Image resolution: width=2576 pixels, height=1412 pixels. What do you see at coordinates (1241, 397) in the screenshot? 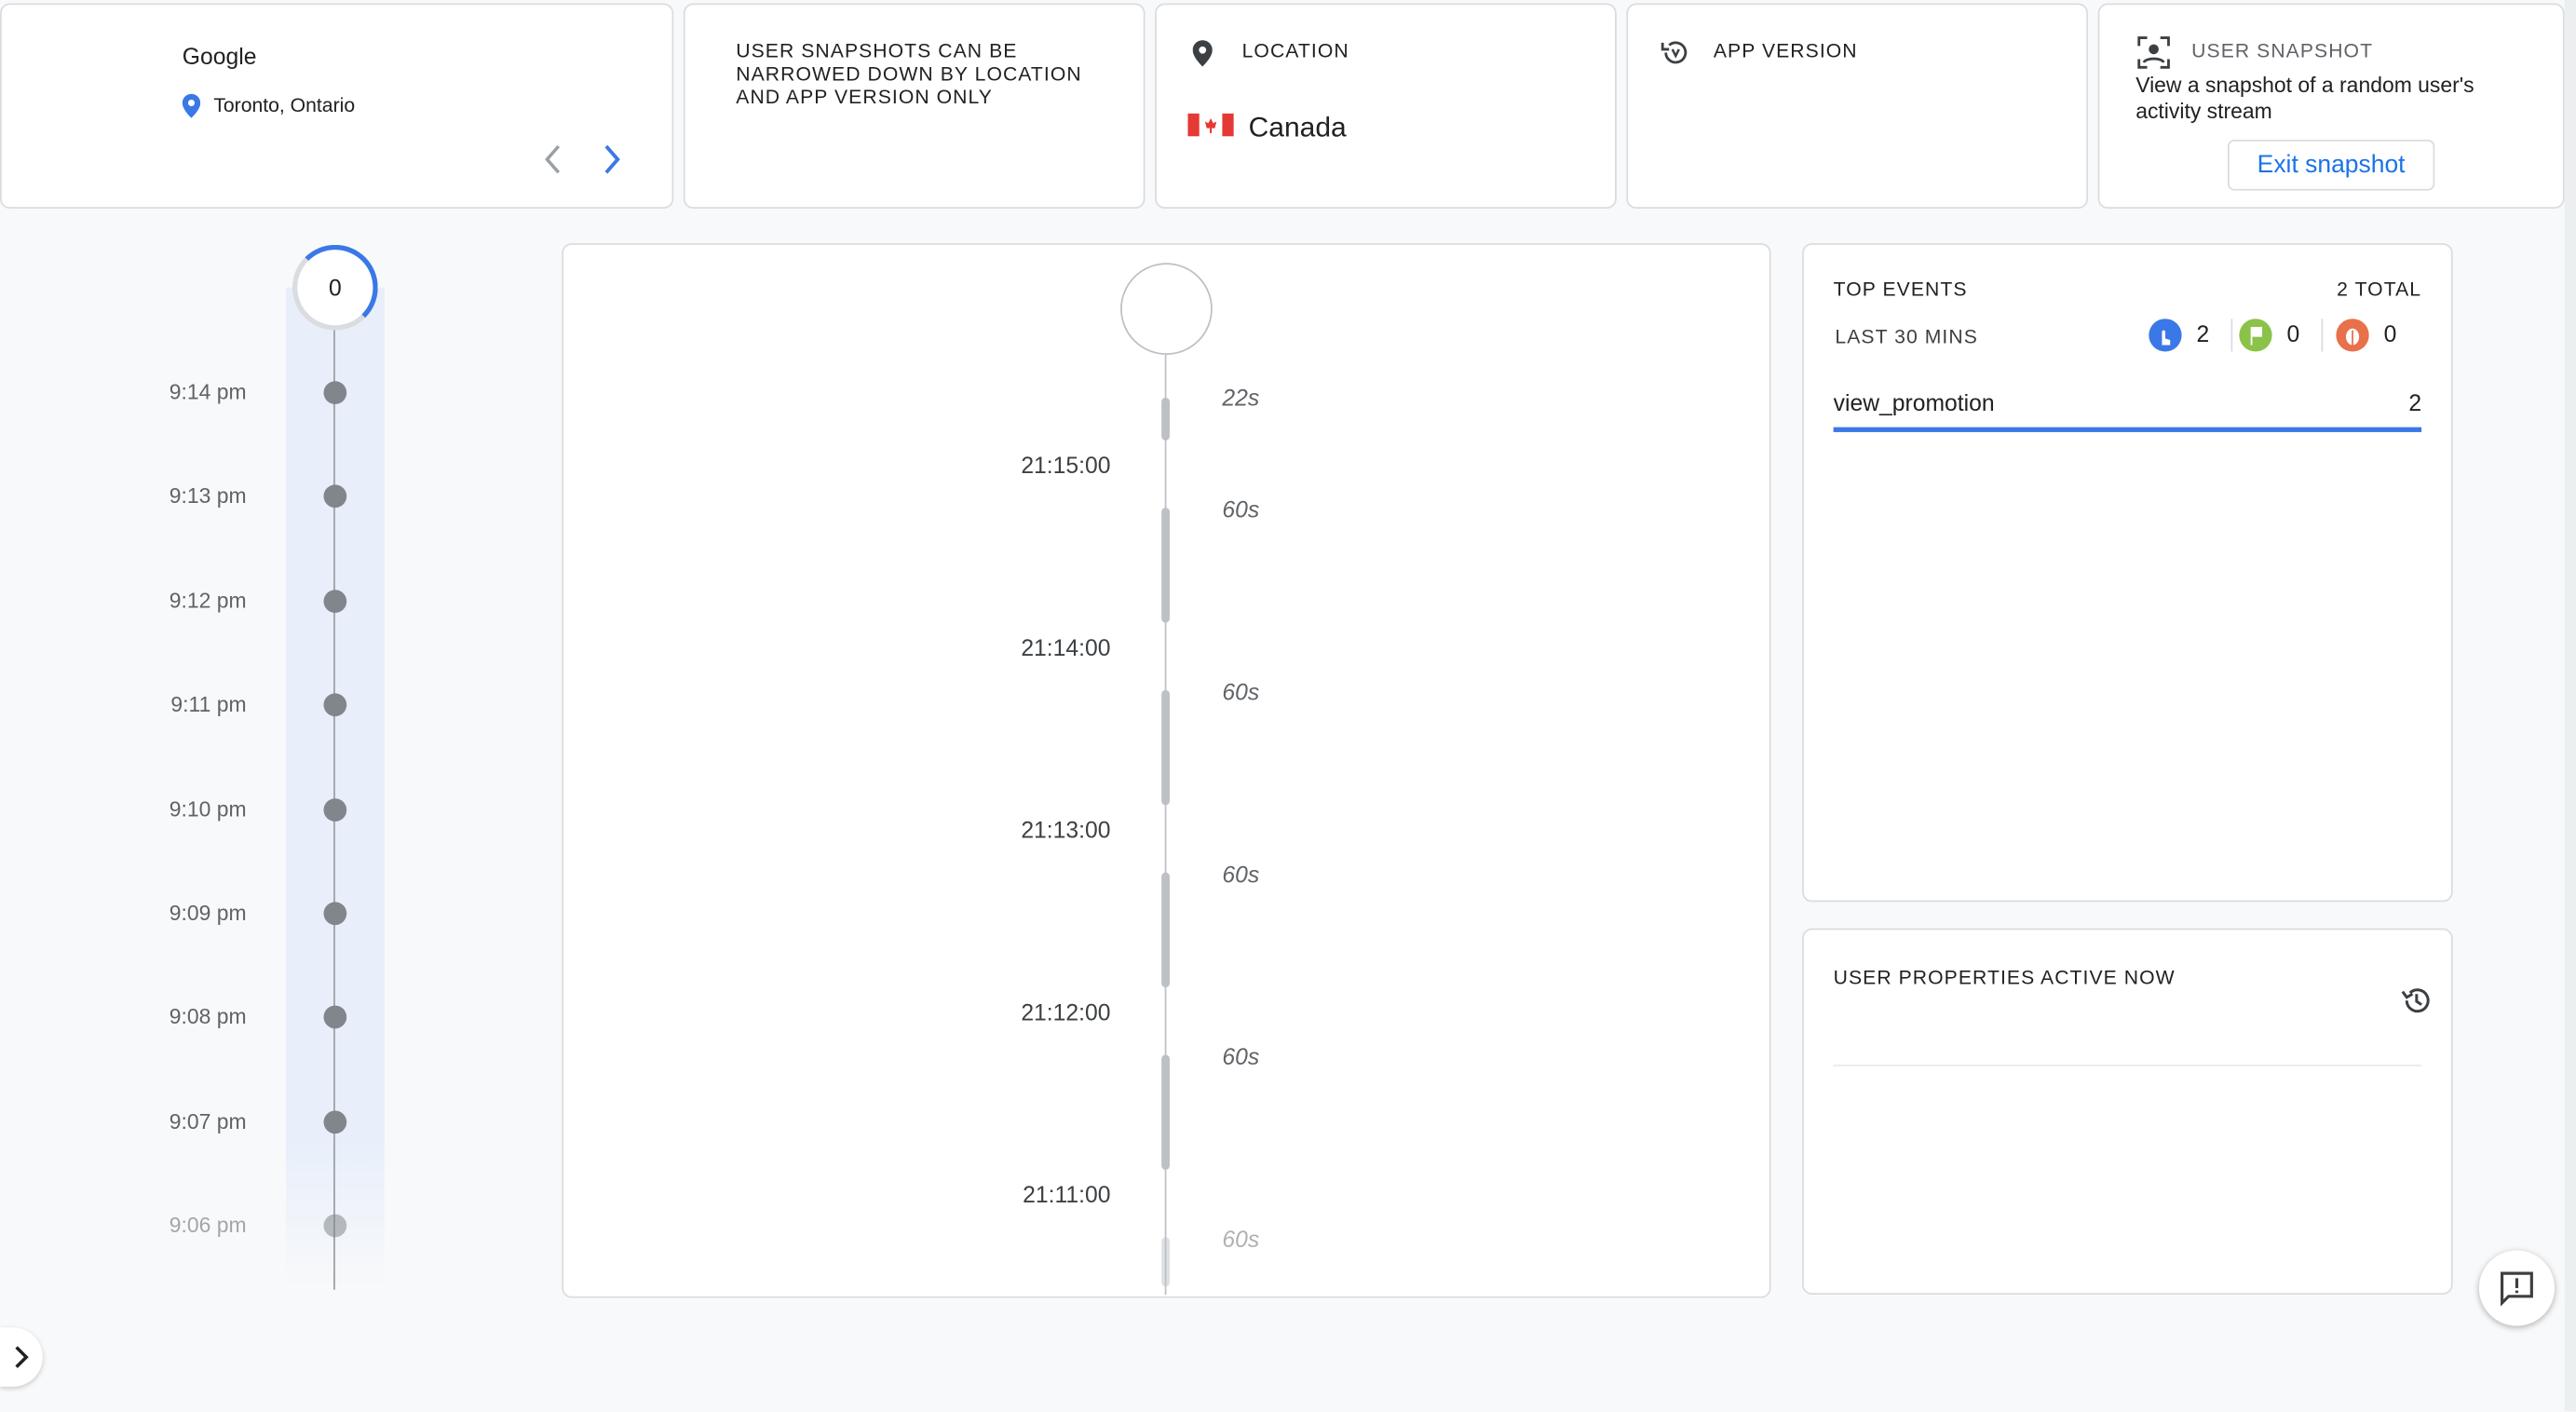
I see `duration-label: 22s` at bounding box center [1241, 397].